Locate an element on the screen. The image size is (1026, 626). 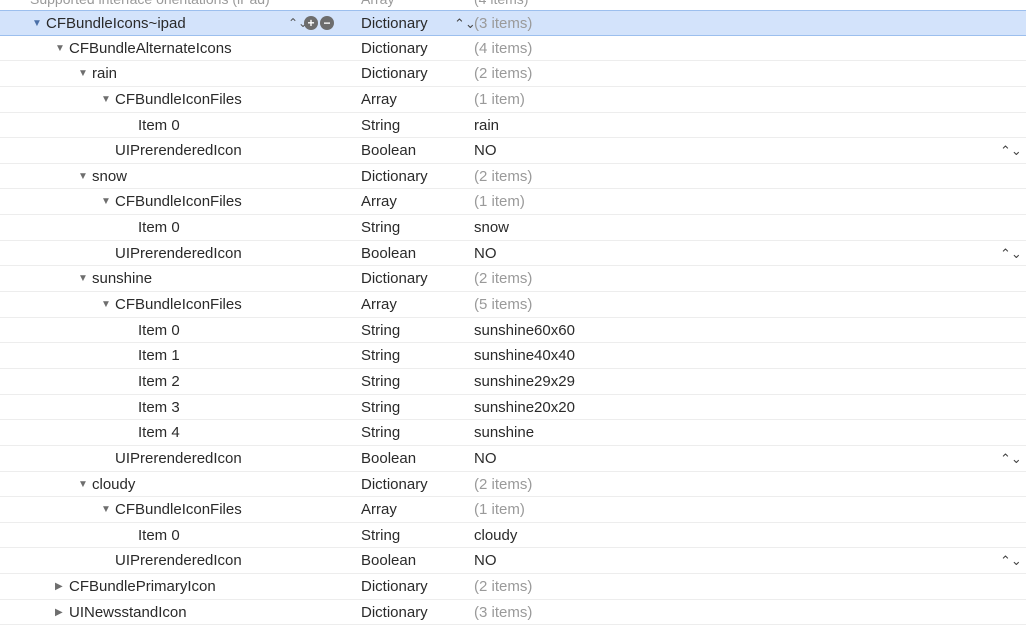
key-cell: Item 1 is located at coordinates (152, 355).